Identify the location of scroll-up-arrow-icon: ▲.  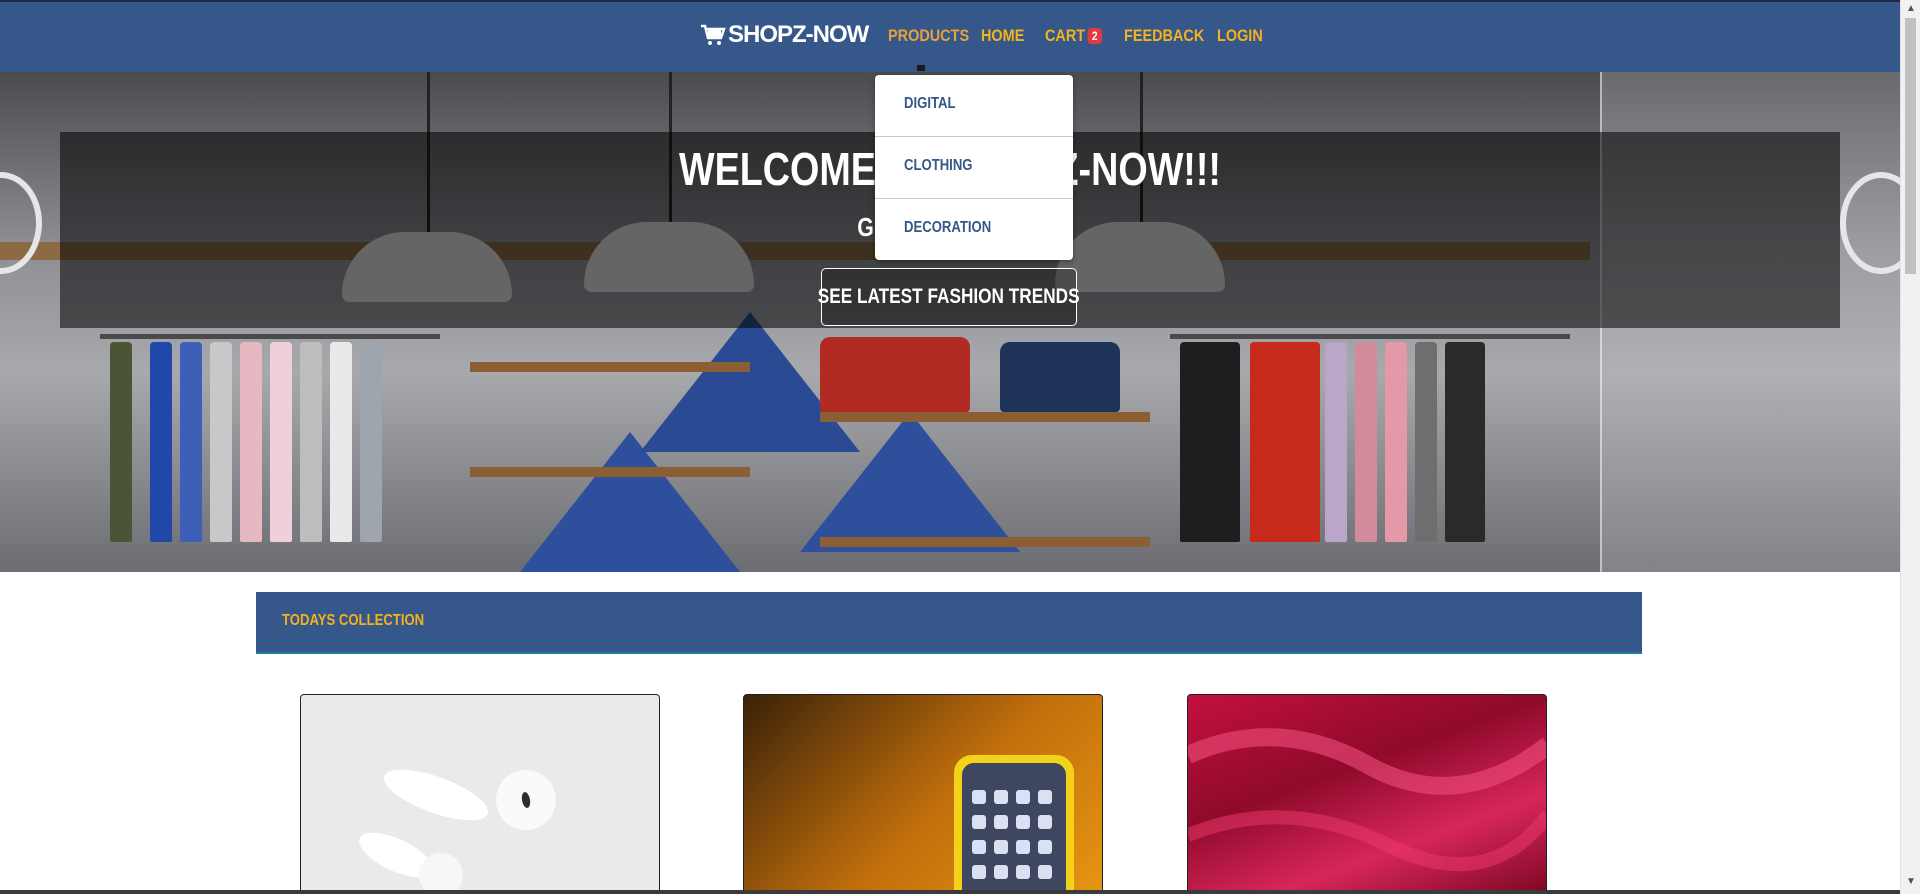
(1910, 8).